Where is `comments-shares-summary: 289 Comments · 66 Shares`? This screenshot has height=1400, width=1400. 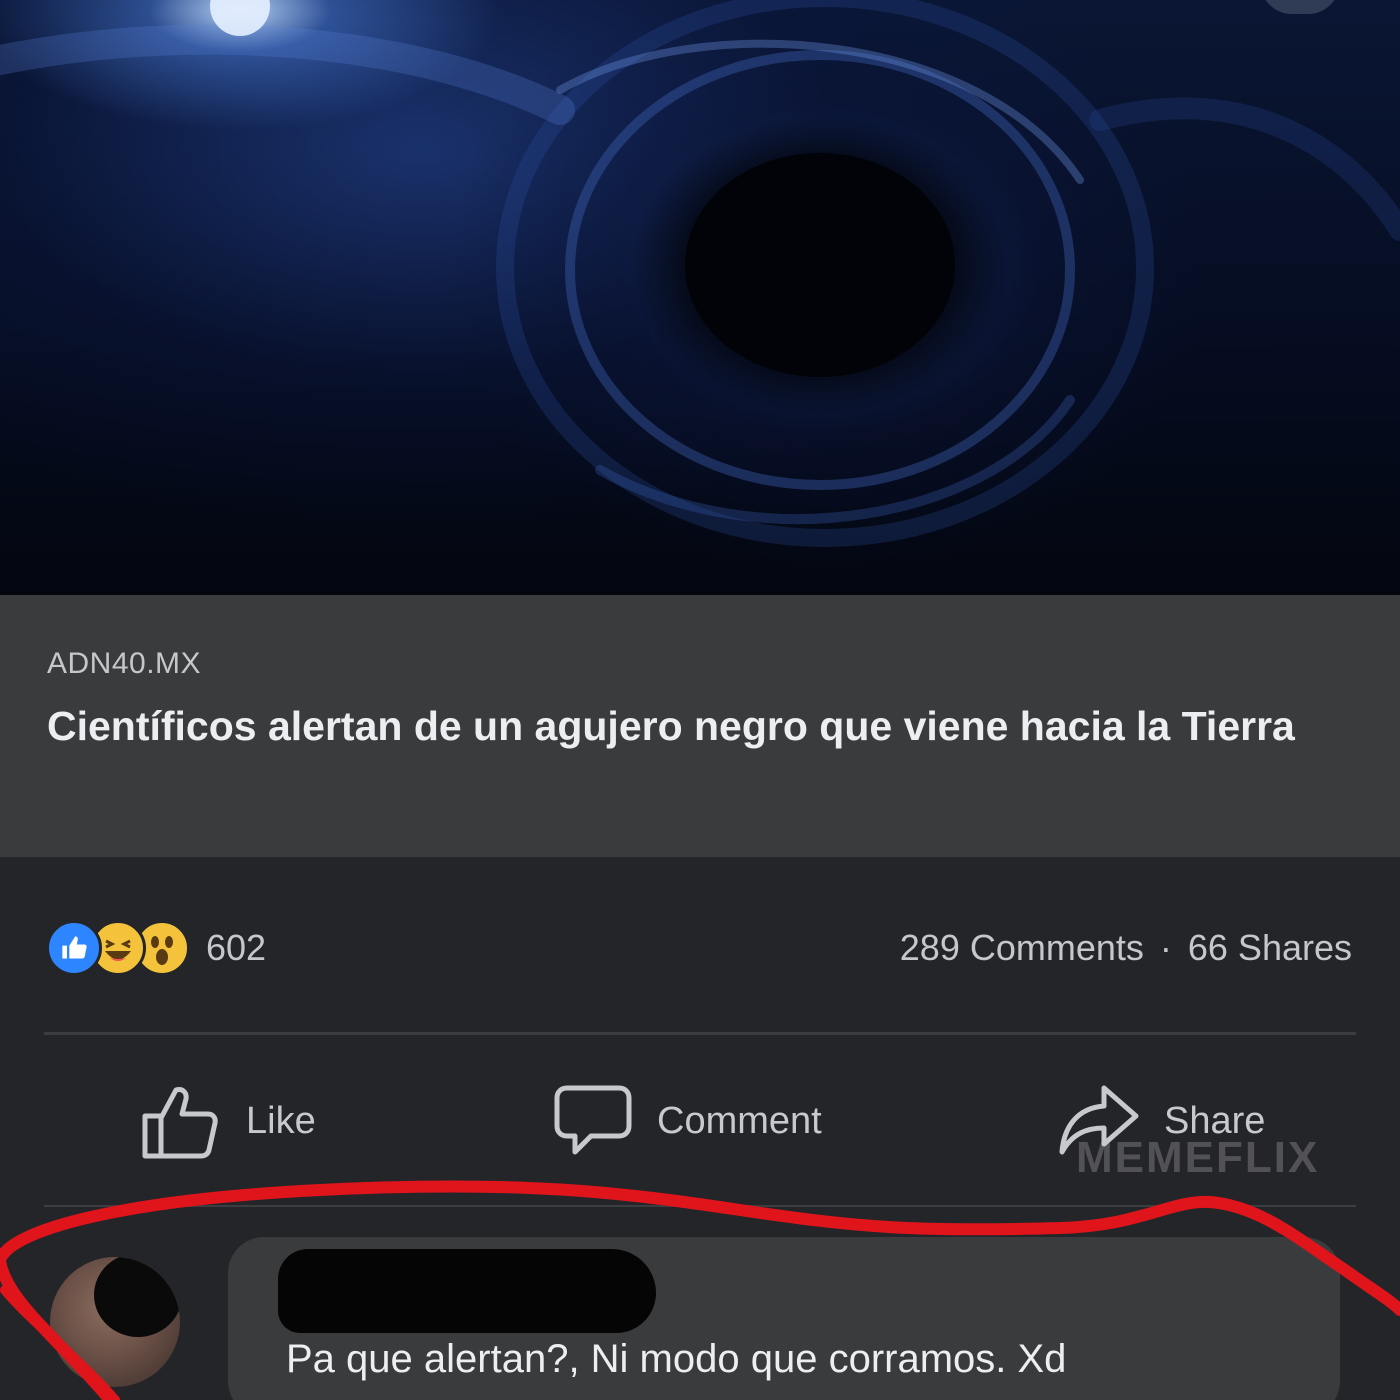
comments-shares-summary: 289 Comments · 66 Shares is located at coordinates (1126, 948).